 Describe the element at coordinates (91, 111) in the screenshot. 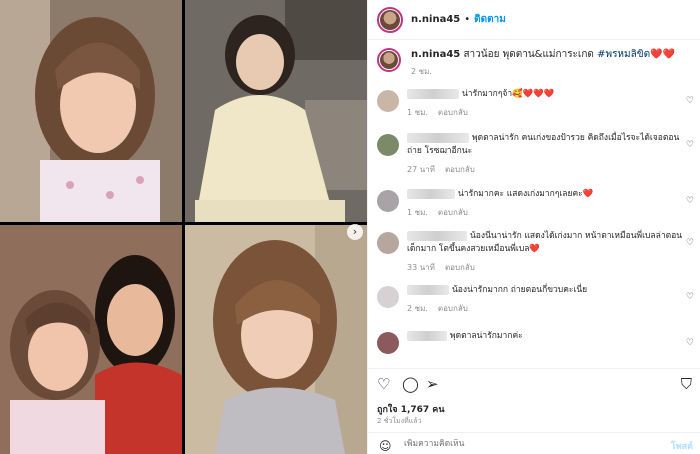

I see `photo-girl-smiling` at that location.